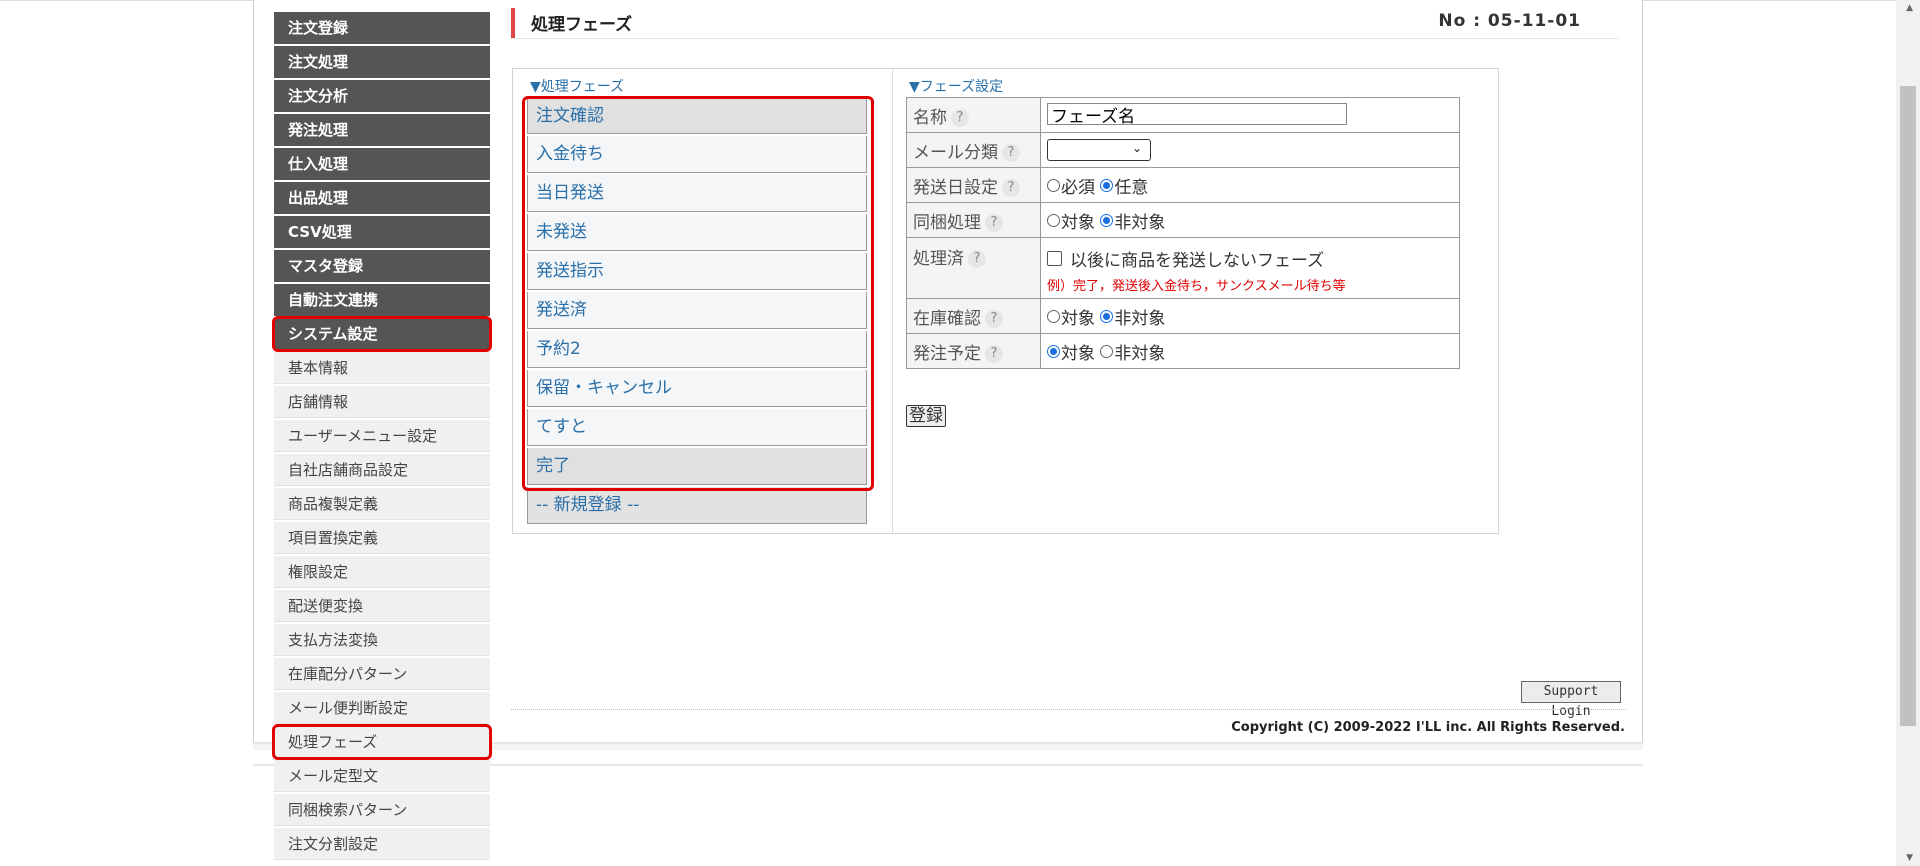 This screenshot has width=1920, height=866. I want to click on sidebar-item-order-register: 注文登録, so click(382, 28).